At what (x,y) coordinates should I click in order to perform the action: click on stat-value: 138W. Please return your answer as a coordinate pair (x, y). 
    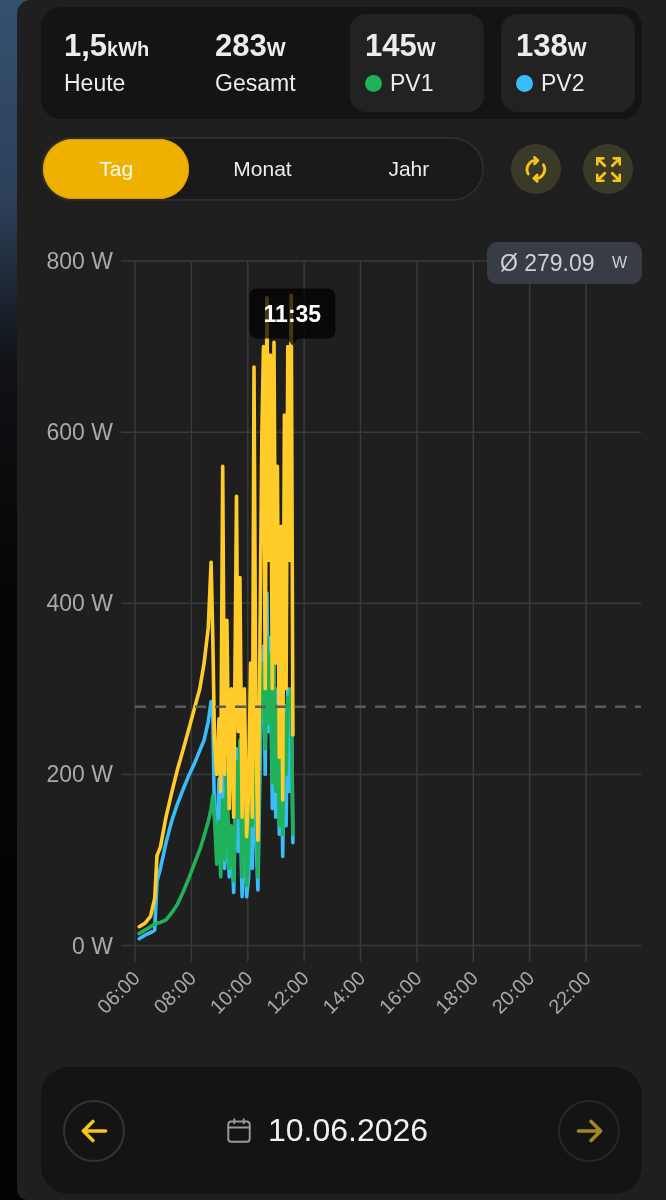
    Looking at the image, I should click on (551, 47).